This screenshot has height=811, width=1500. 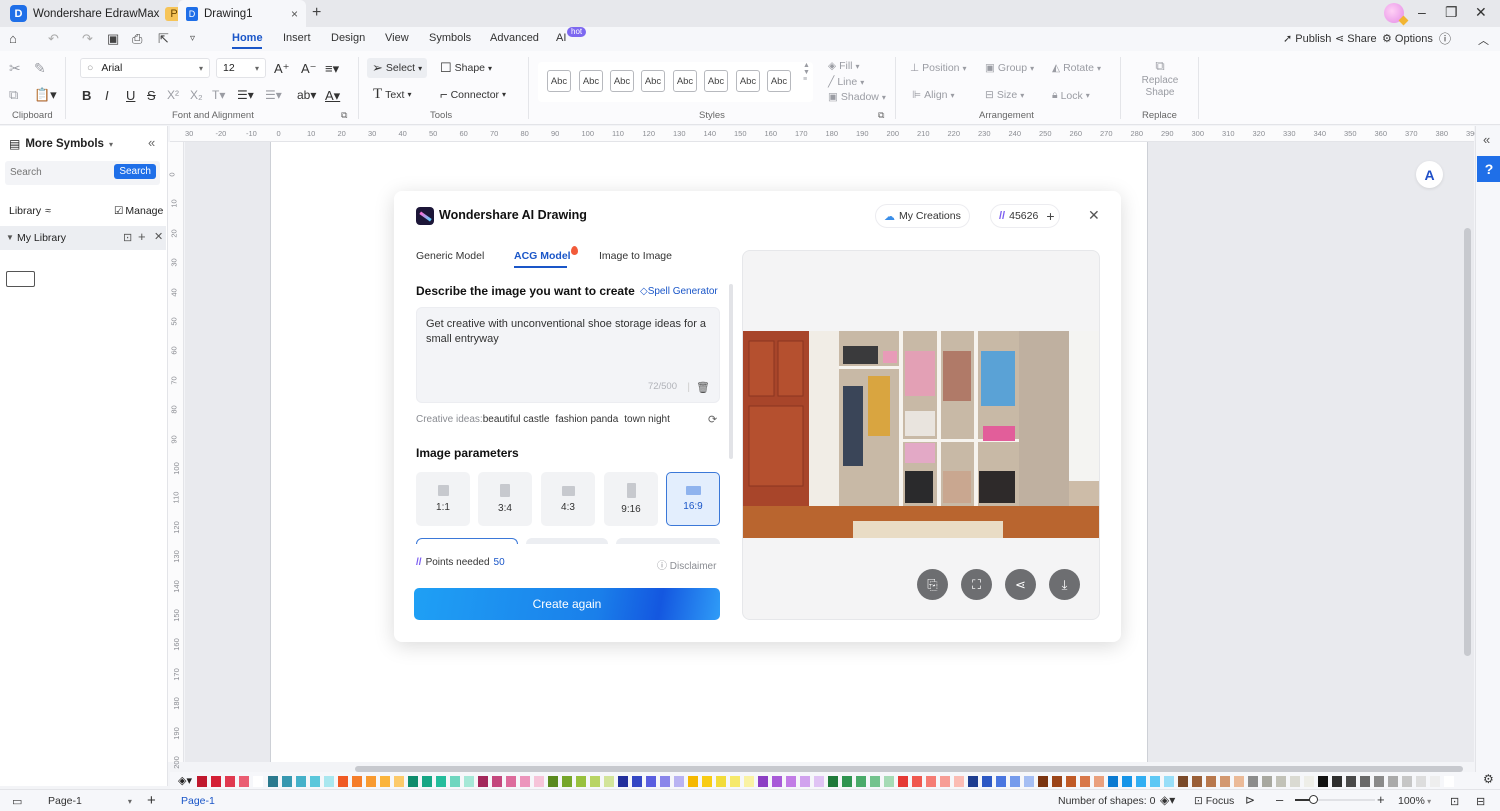 I want to click on vertical-scrollbar, so click(x=1467, y=442).